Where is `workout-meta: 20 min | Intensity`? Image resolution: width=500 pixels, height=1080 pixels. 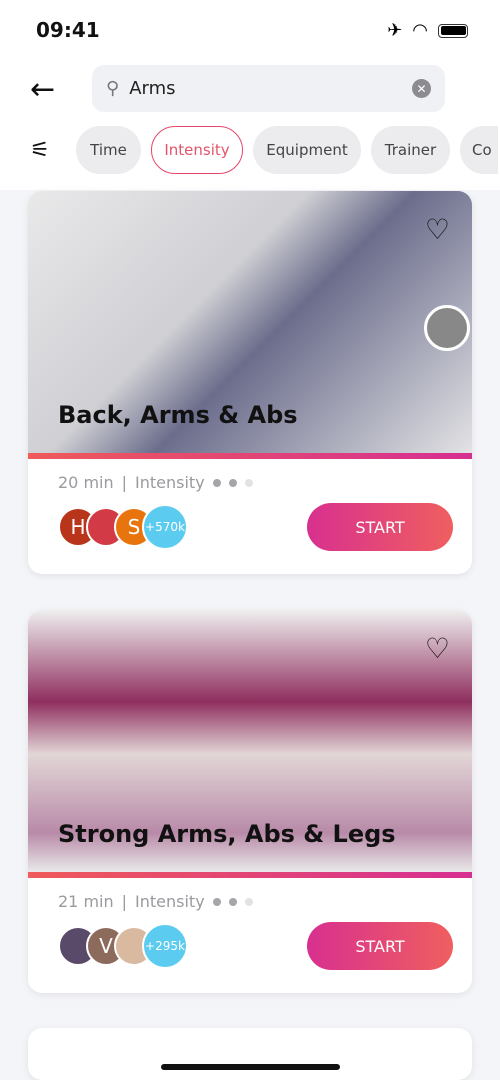
workout-meta: 20 min | Intensity is located at coordinates (155, 482).